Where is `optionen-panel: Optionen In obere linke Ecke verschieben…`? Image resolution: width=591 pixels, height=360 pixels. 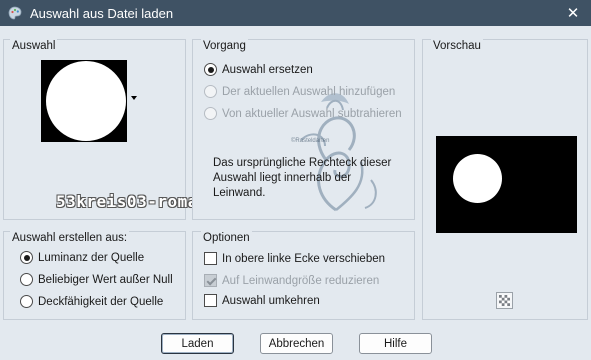 optionen-panel: Optionen In obere linke Ecke verschieben… is located at coordinates (303, 275).